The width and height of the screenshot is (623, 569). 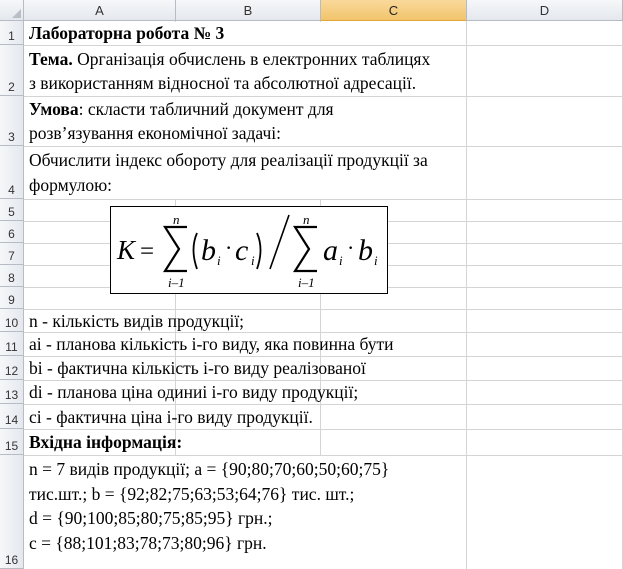 What do you see at coordinates (248, 10) in the screenshot?
I see `column-header-b: B` at bounding box center [248, 10].